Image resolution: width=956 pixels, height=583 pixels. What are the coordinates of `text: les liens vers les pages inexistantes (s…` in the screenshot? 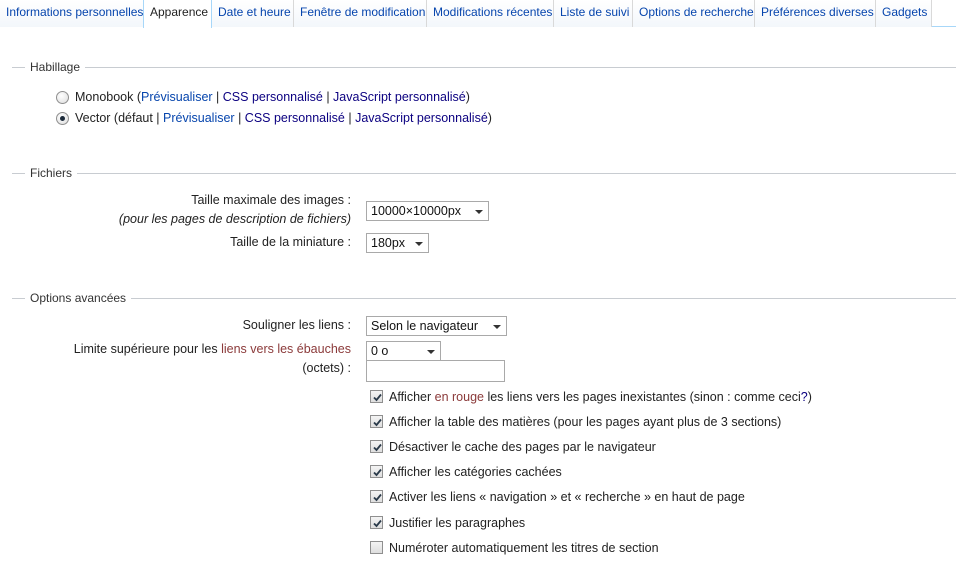 It's located at (642, 397).